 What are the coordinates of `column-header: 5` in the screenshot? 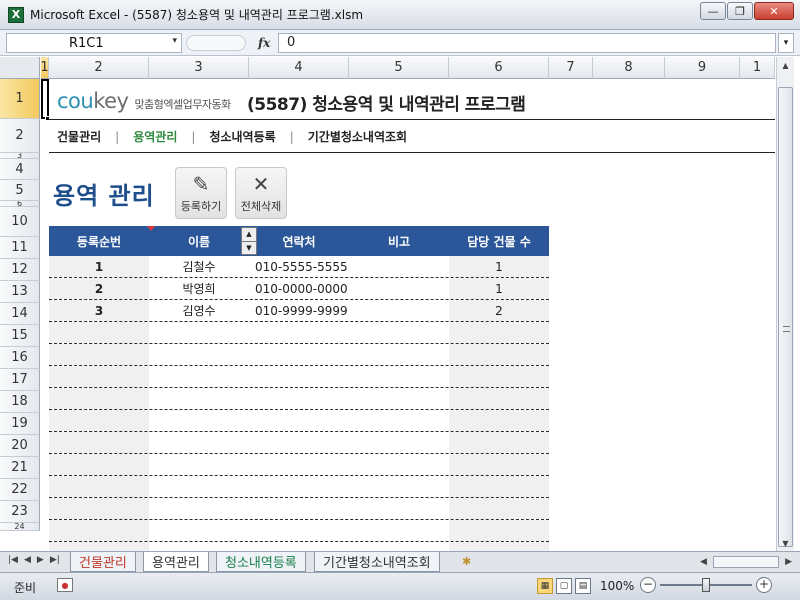 It's located at (399, 68).